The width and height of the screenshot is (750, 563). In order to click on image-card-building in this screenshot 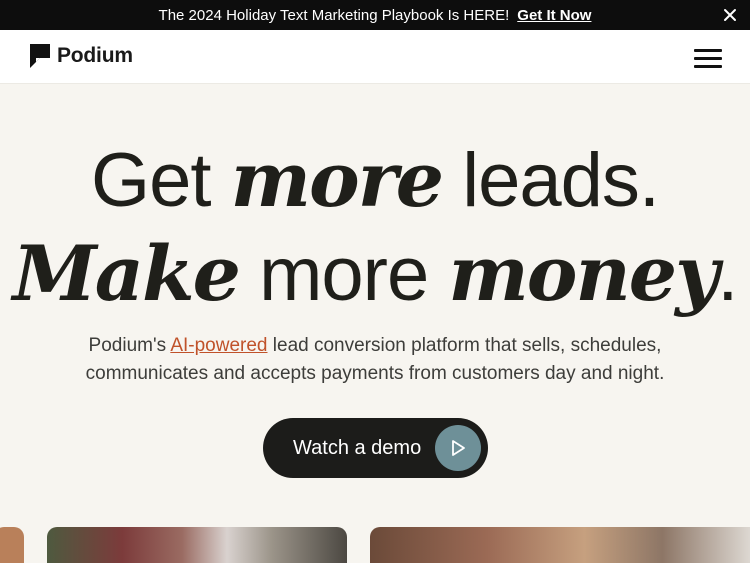, I will do `click(560, 545)`.